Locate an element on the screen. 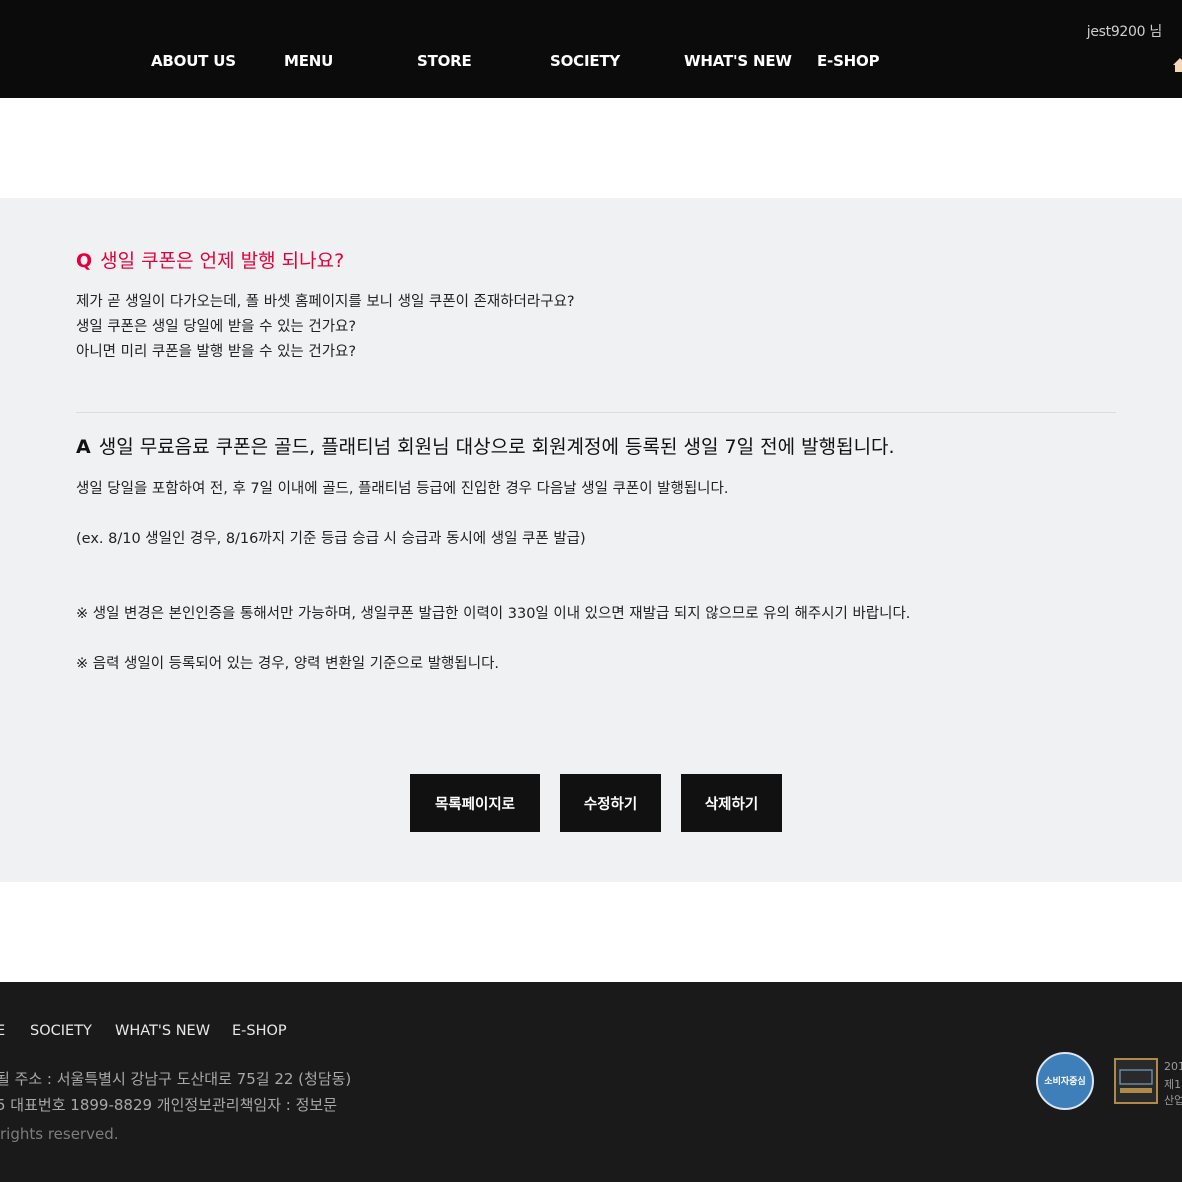 The height and width of the screenshot is (1182, 1182). footer-nav-whats-new: WHAT'S NEW is located at coordinates (162, 1031).